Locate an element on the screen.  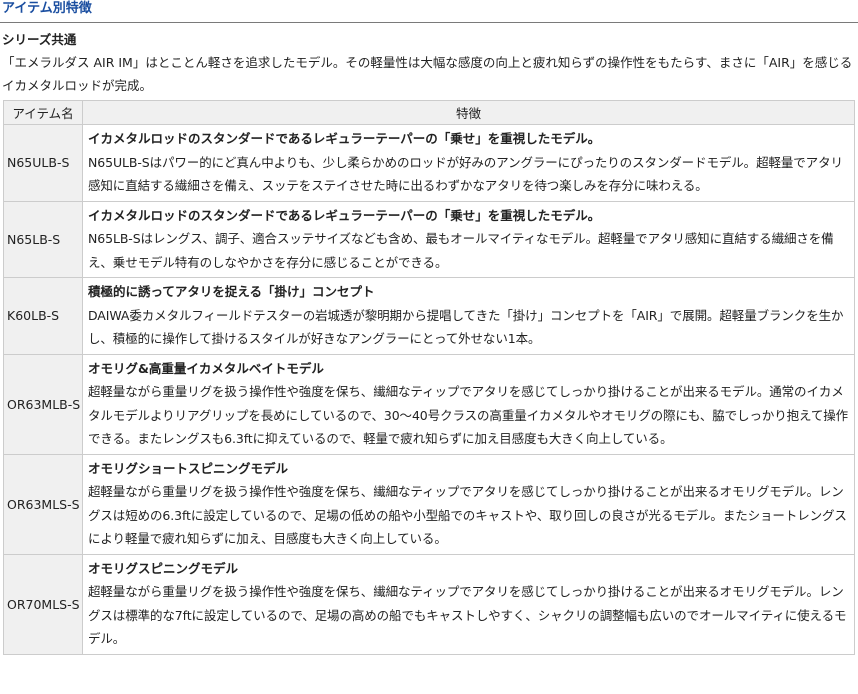
column-header-feature: 特徴 is located at coordinates (468, 112).